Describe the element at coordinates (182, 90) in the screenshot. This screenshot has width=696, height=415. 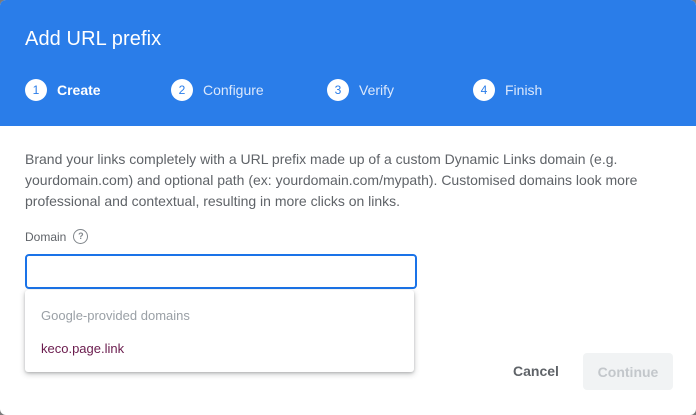
I see `step-number-2: 2` at that location.